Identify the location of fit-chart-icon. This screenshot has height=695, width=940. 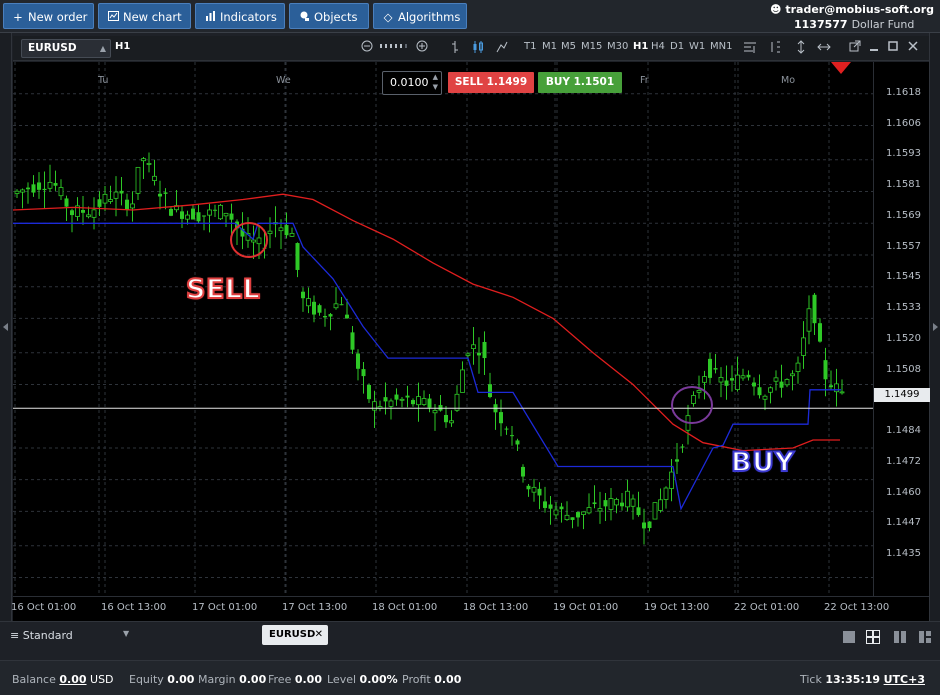
(750, 50).